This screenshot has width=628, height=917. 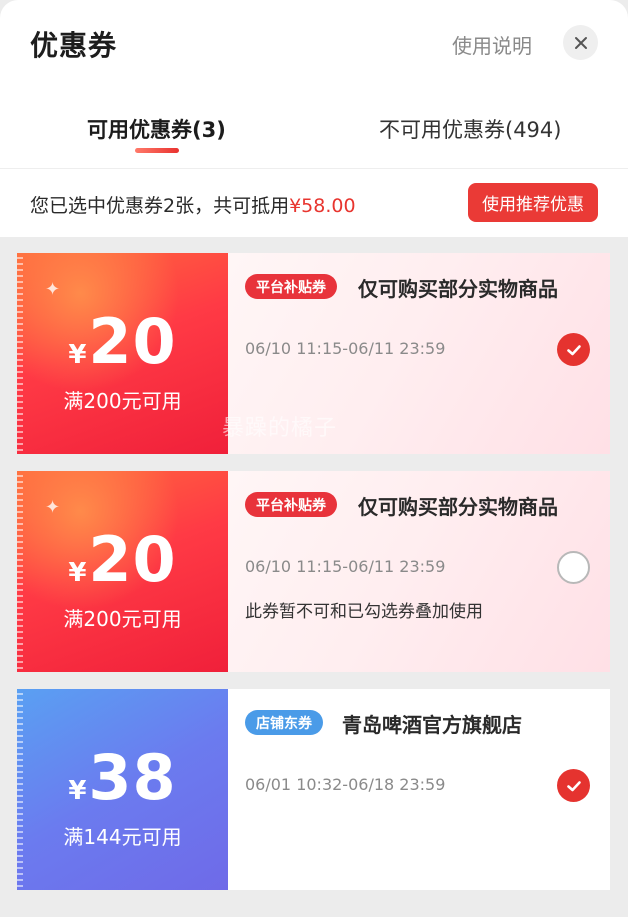 I want to click on coupon-value: 38, so click(x=132, y=777).